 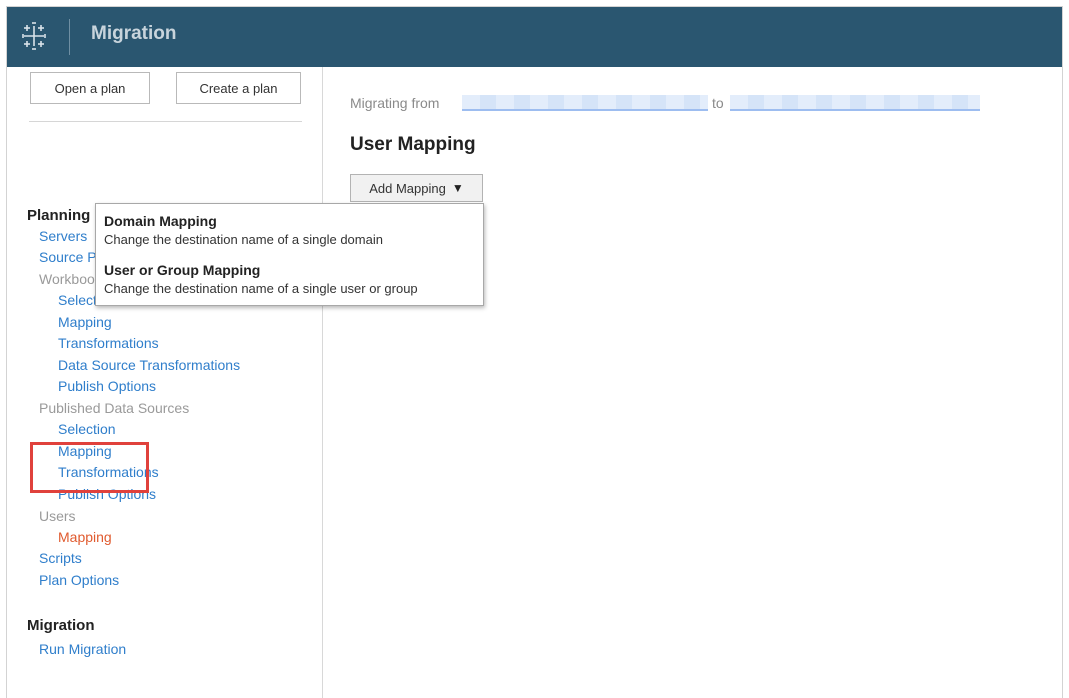 I want to click on sidebar-item-run-migration: Run Migration, so click(x=82, y=650).